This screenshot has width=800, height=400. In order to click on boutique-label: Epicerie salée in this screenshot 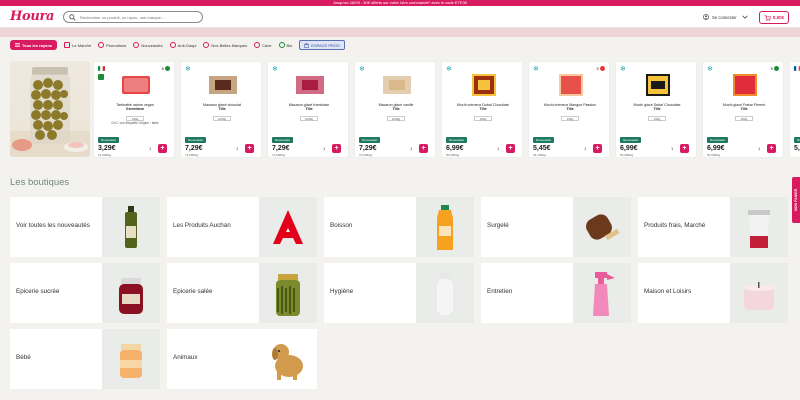, I will do `click(193, 291)`.